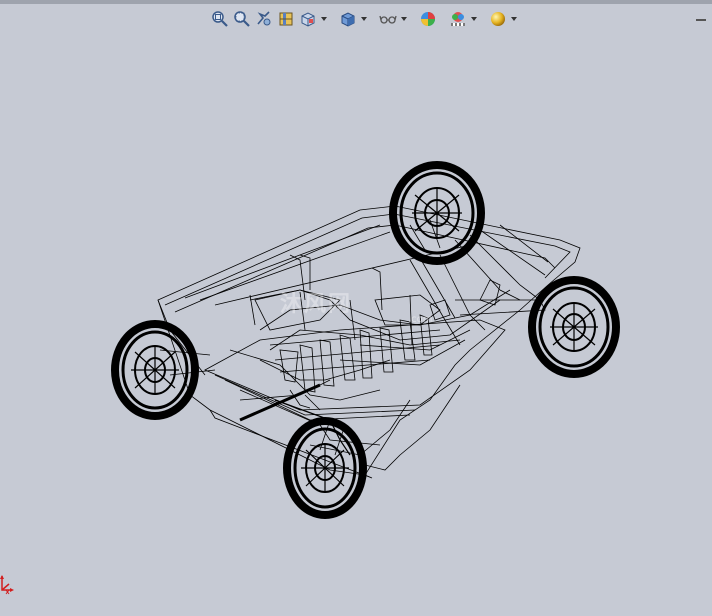 Image resolution: width=712 pixels, height=616 pixels. Describe the element at coordinates (574, 327) in the screenshot. I see `front-right-wheel` at that location.